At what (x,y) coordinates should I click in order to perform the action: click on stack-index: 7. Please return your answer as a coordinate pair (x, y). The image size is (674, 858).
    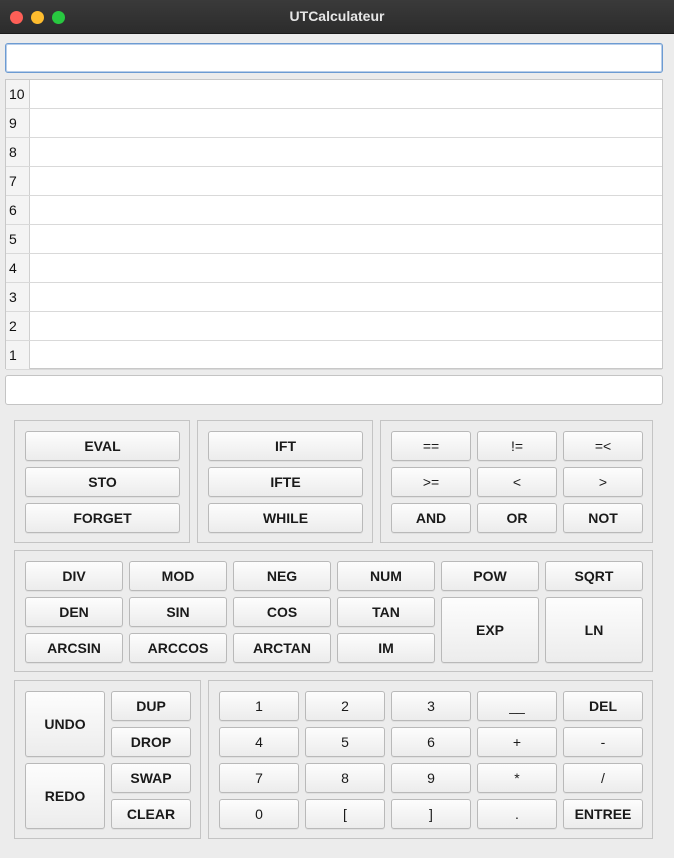
    Looking at the image, I should click on (18, 181).